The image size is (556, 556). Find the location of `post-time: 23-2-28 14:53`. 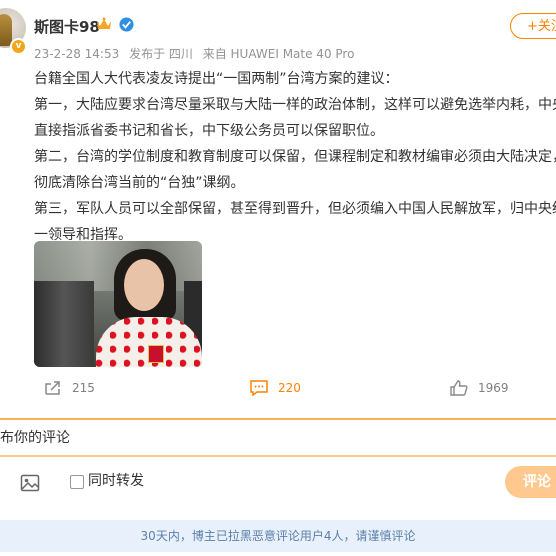

post-time: 23-2-28 14:53 is located at coordinates (76, 54).